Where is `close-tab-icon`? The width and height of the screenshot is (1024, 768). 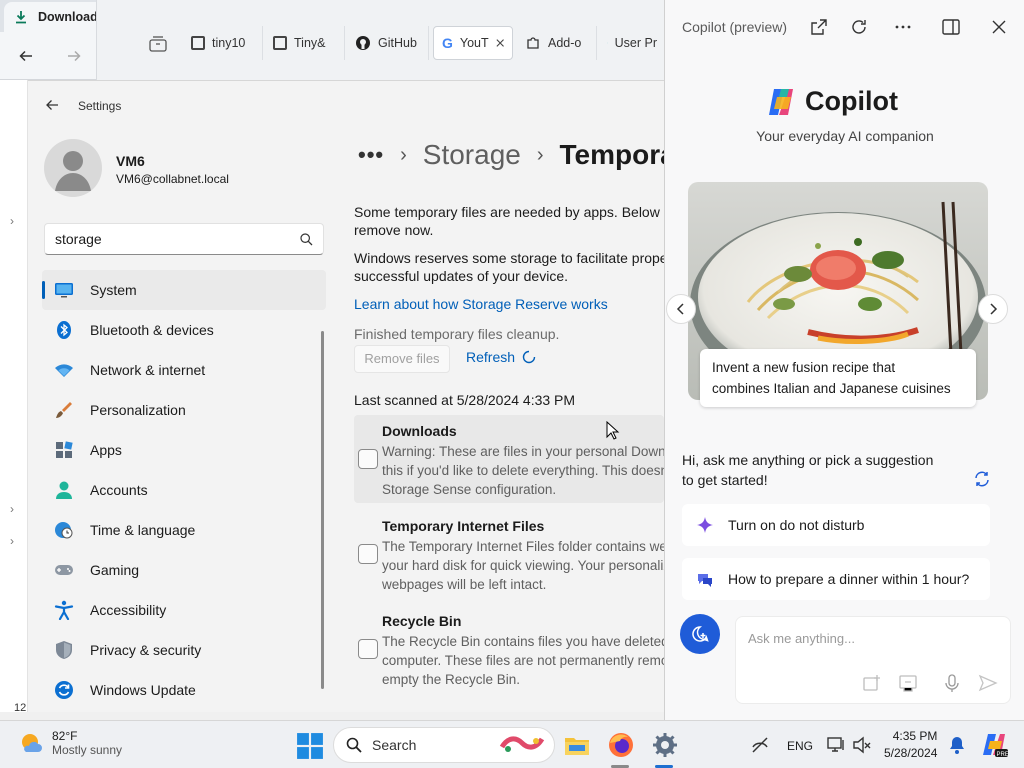
close-tab-icon is located at coordinates (500, 43).